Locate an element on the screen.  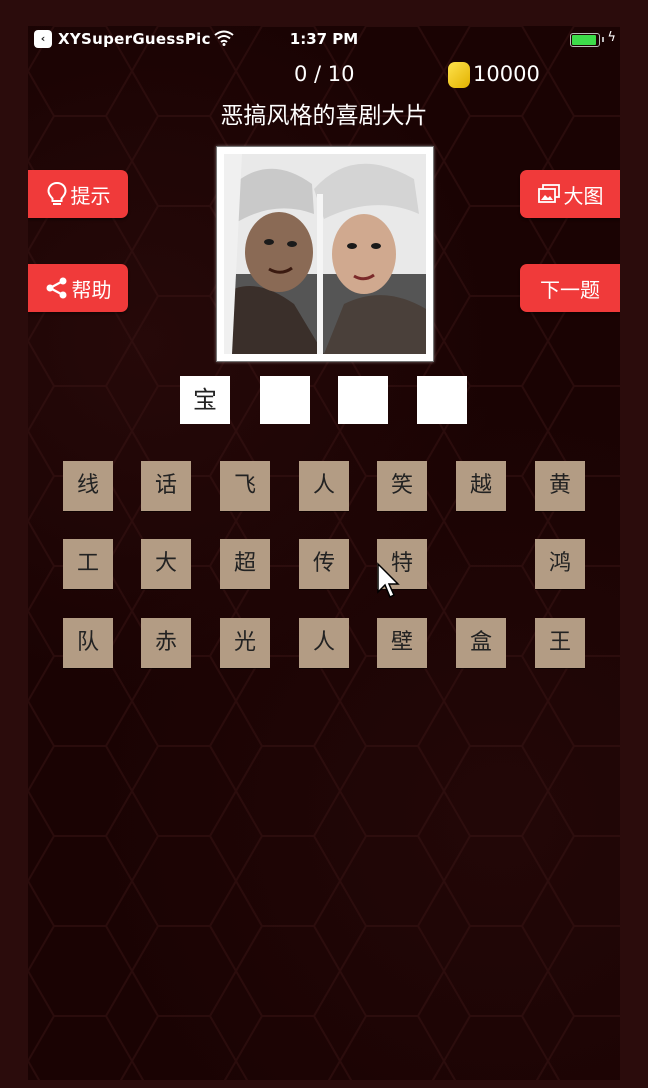
battery-cap is located at coordinates (603, 39).